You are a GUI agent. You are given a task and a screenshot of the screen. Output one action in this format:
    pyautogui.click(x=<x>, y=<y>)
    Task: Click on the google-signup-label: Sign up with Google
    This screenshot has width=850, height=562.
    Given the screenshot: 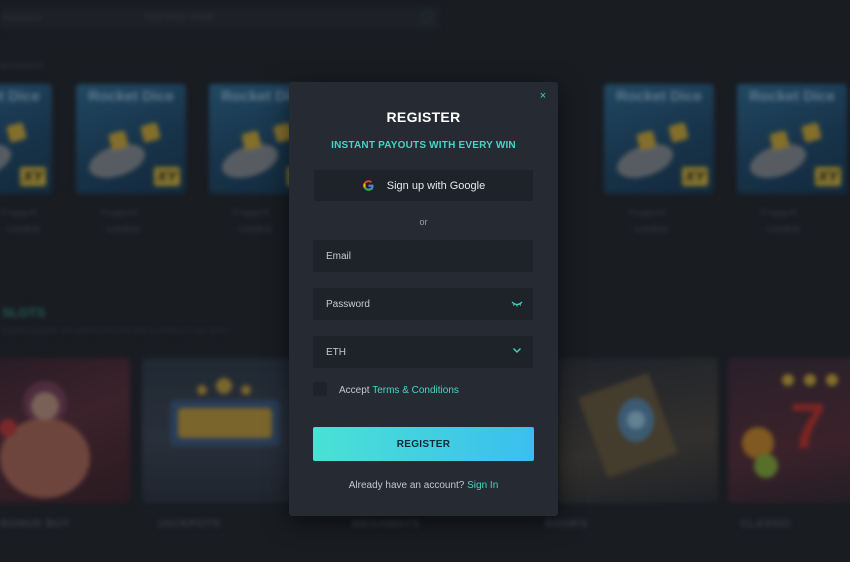 What is the action you would take?
    pyautogui.click(x=436, y=185)
    